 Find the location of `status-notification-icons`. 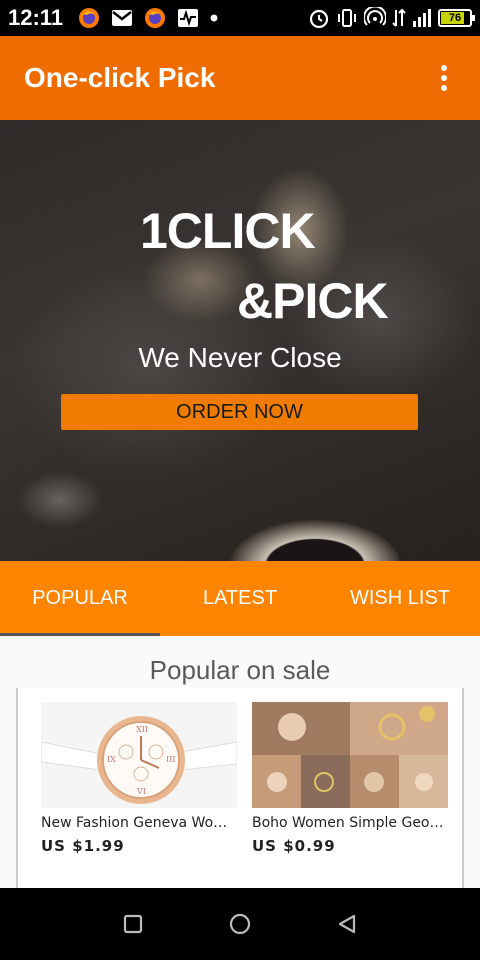

status-notification-icons is located at coordinates (148, 18).